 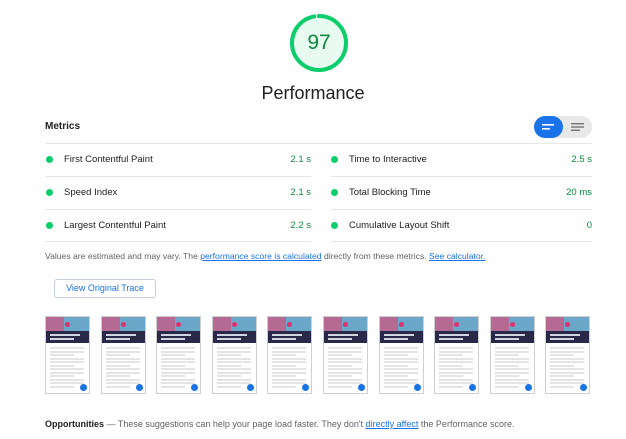 I want to click on opportunities-dash: —, so click(x=111, y=424).